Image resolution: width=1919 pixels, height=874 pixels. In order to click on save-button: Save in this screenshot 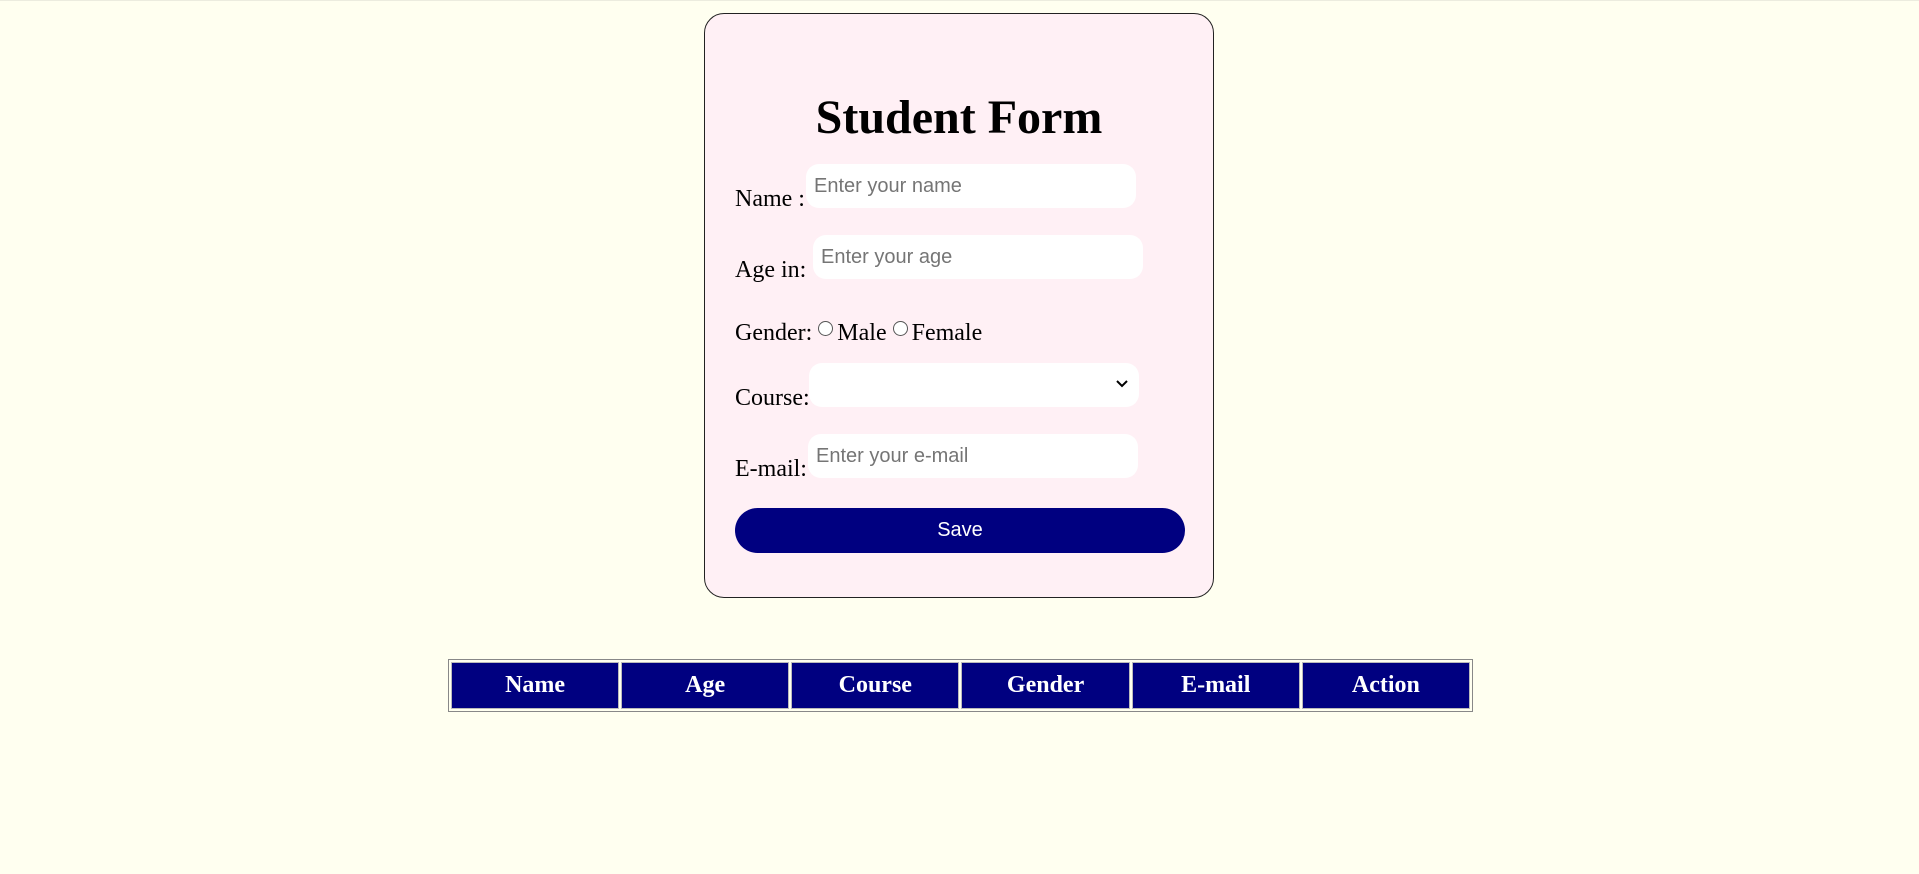, I will do `click(960, 530)`.